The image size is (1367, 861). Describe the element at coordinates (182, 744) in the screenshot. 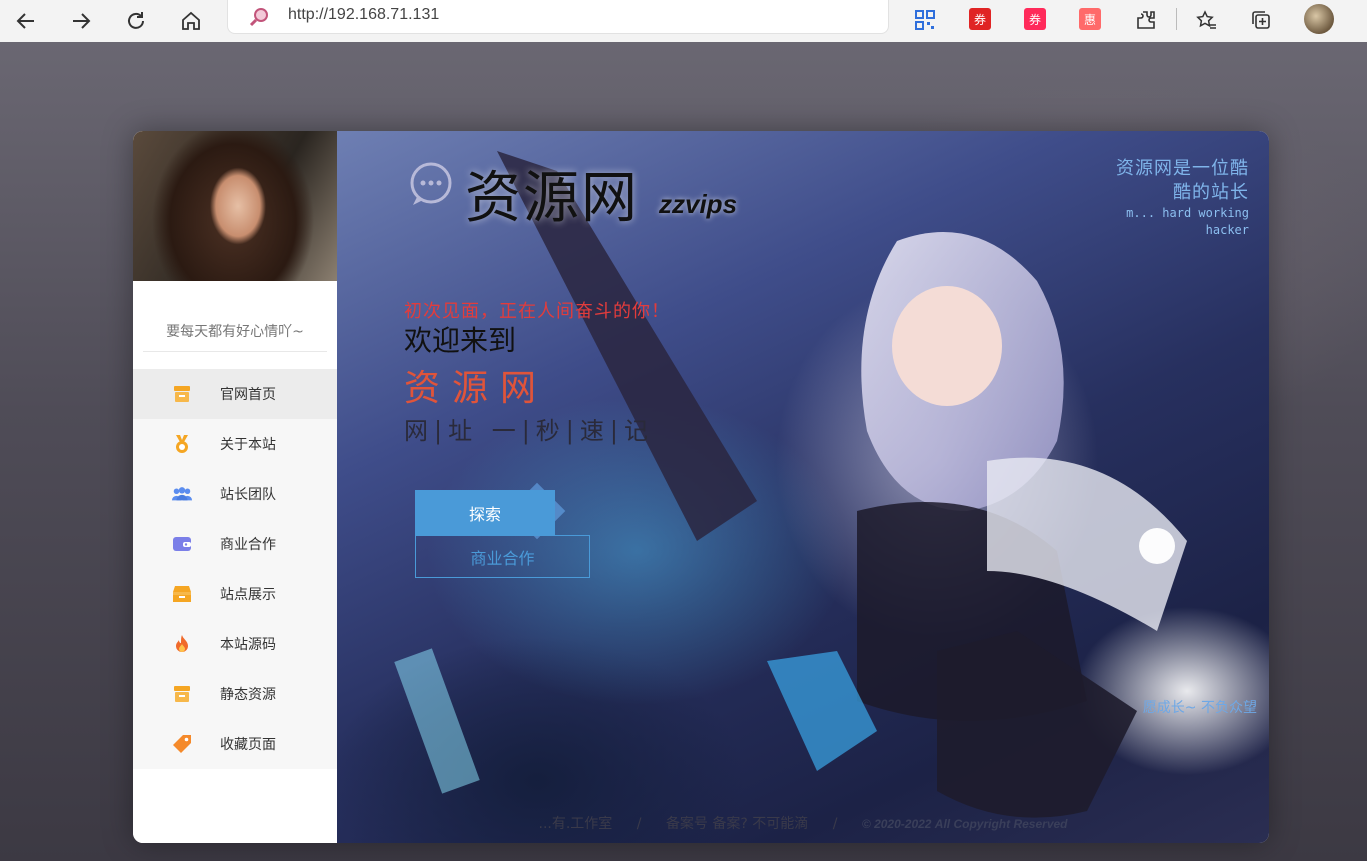

I see `tag-icon` at that location.